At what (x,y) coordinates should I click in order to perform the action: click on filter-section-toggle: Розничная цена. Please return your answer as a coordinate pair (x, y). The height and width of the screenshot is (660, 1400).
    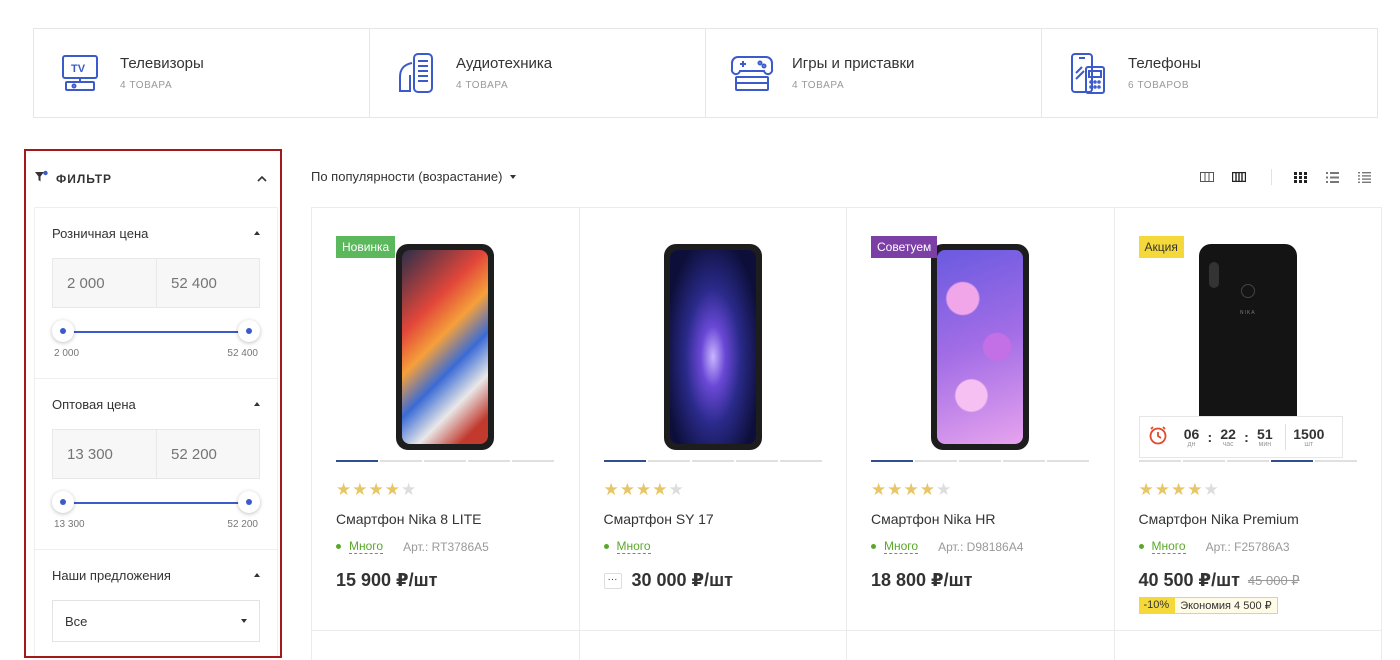
    Looking at the image, I should click on (156, 233).